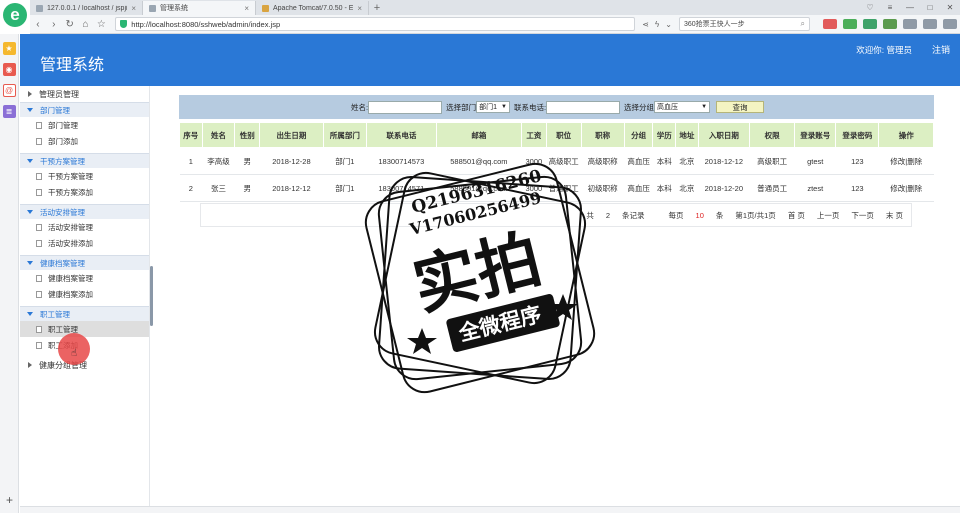 The image size is (960, 513). I want to click on menu-item-plan-manage: 干预方案管理, so click(84, 176).